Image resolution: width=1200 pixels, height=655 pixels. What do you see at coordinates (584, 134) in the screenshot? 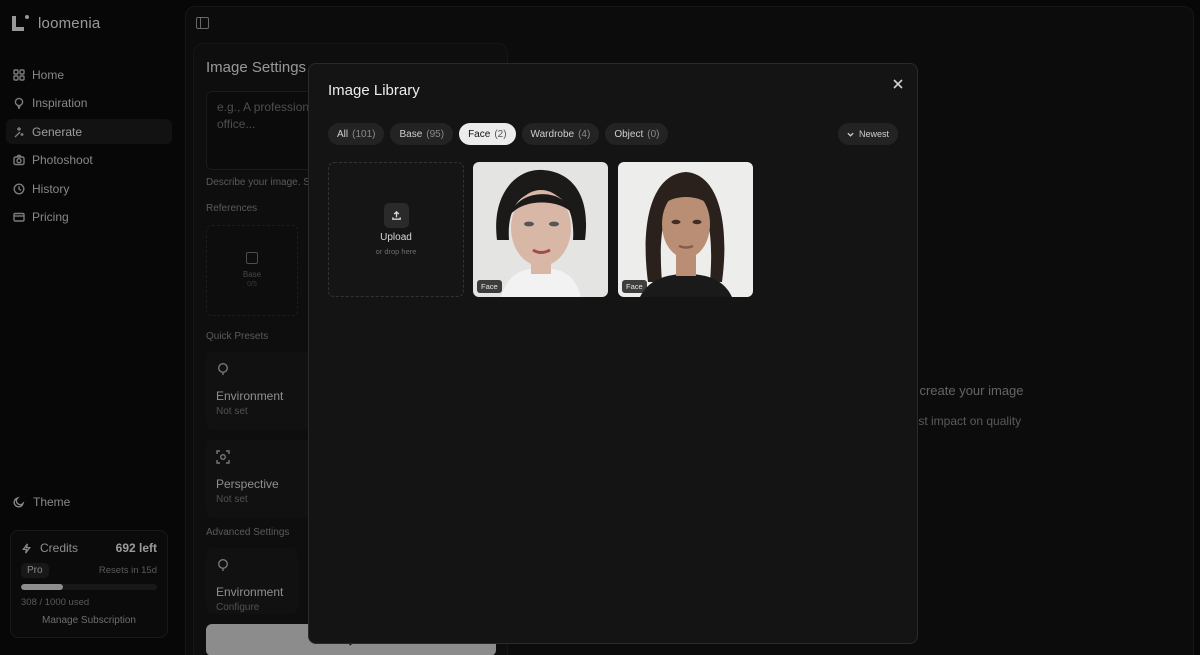
I see `filter-count: (4)` at bounding box center [584, 134].